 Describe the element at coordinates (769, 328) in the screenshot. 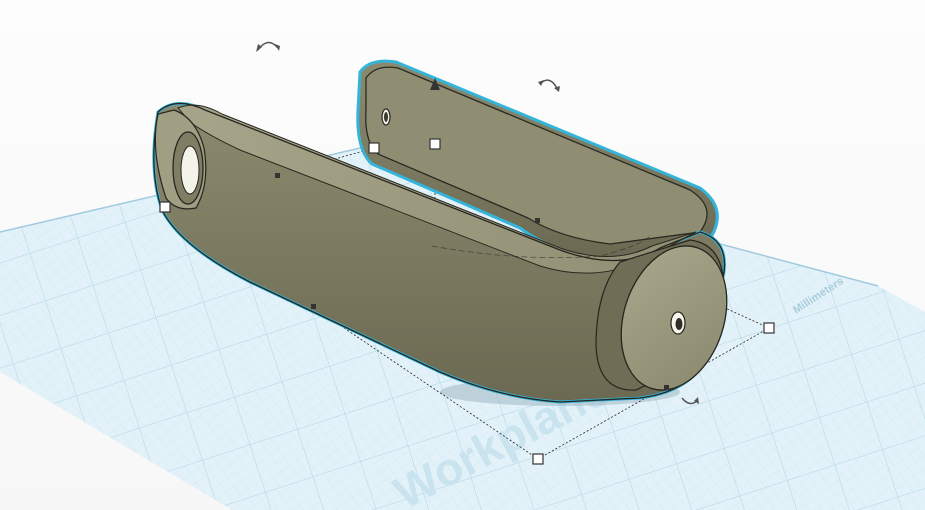

I see `resize-handle-right` at that location.